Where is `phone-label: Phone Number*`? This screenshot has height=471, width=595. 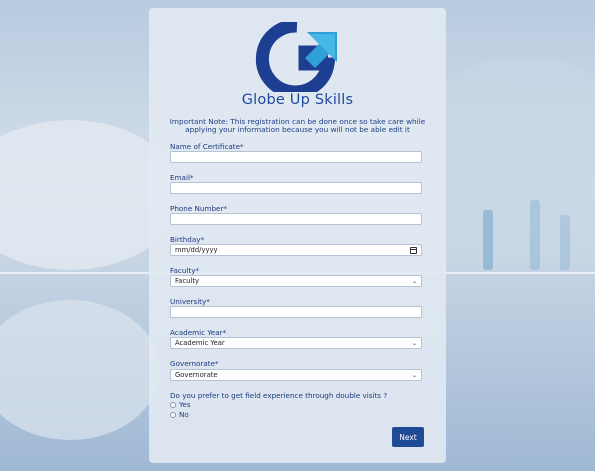 phone-label: Phone Number* is located at coordinates (199, 208).